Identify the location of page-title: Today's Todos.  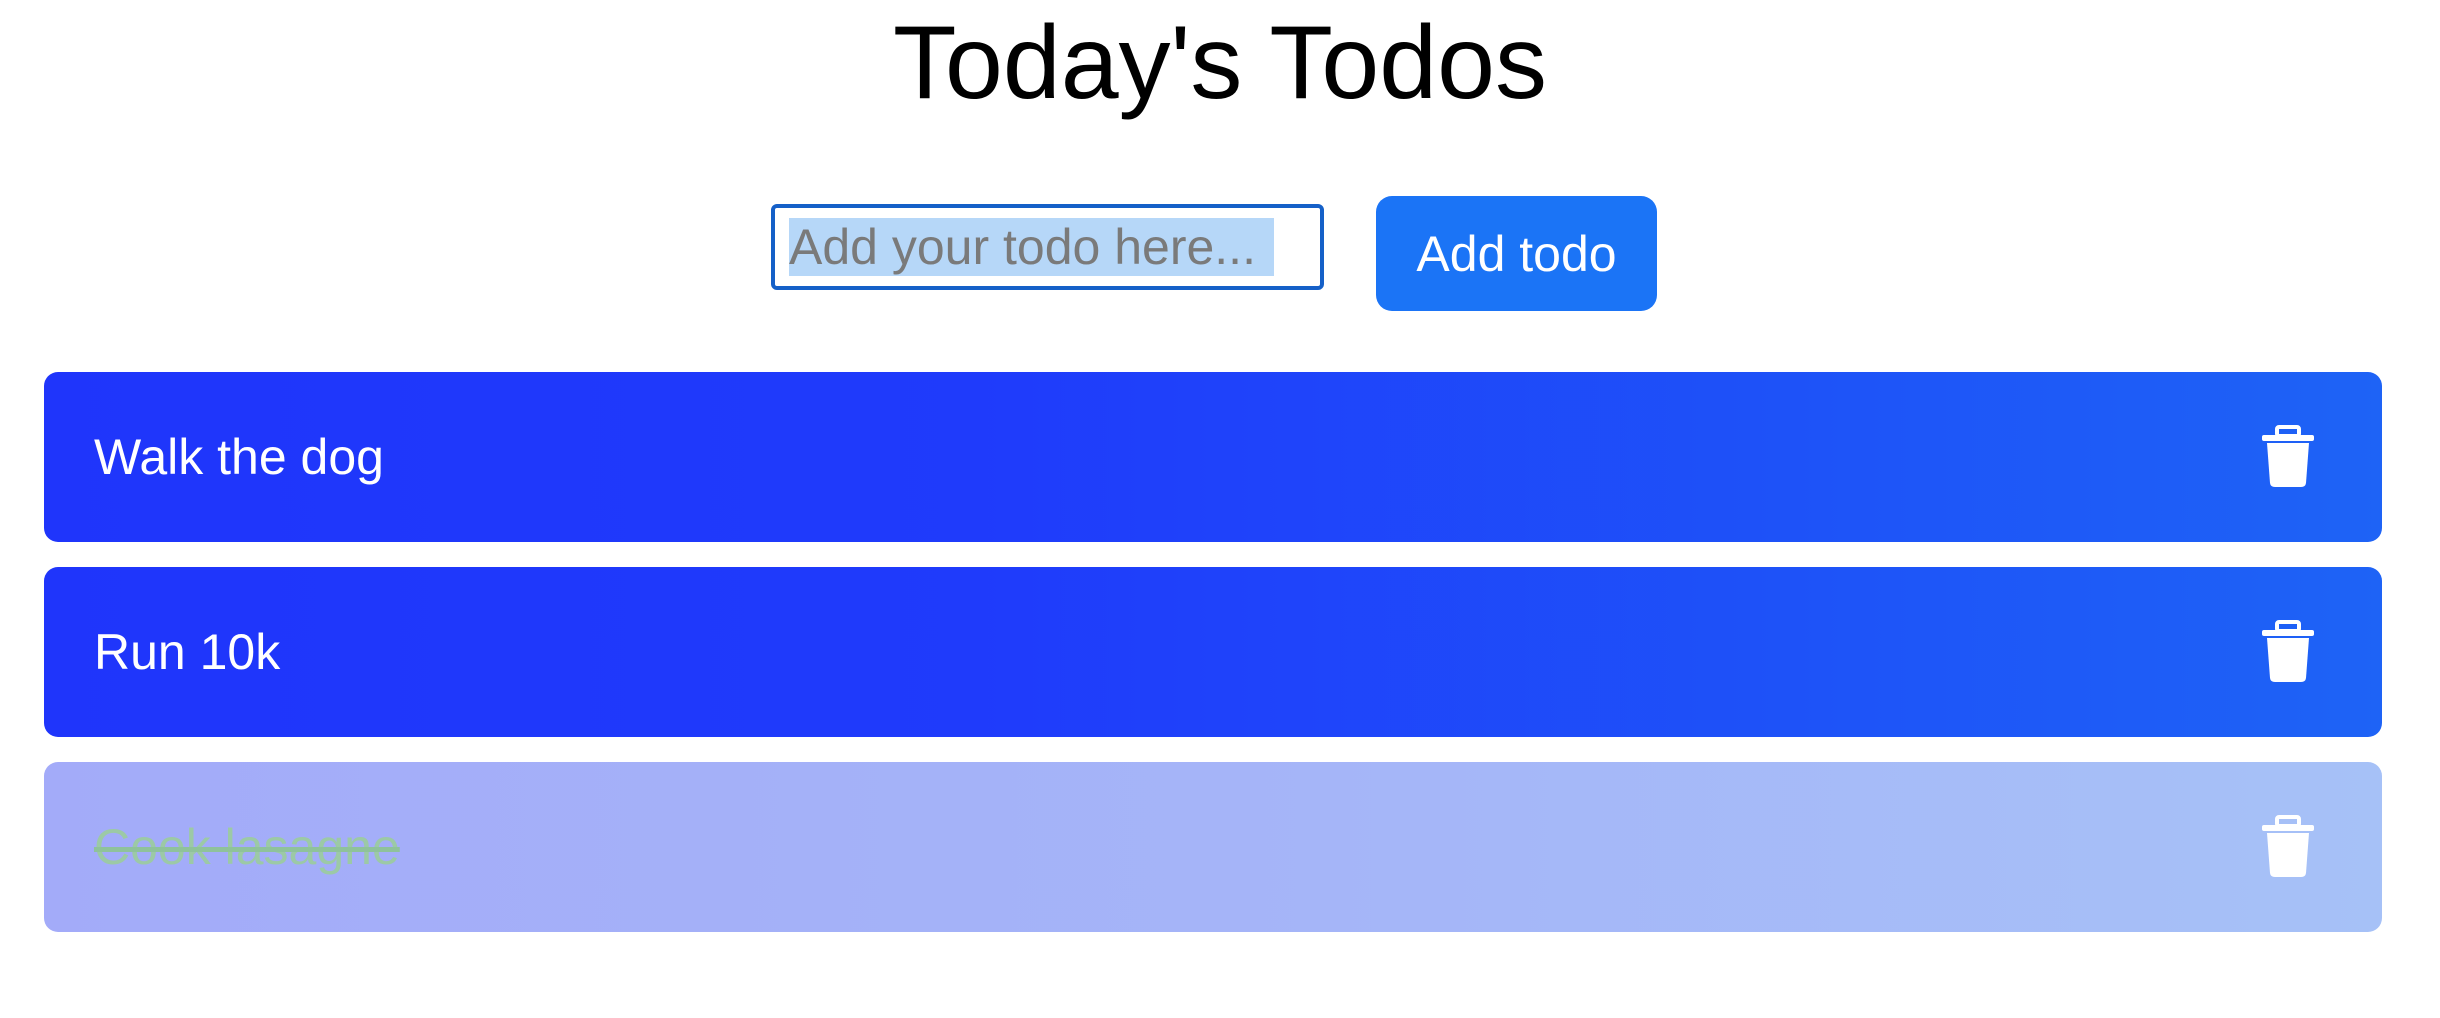
(1220, 63).